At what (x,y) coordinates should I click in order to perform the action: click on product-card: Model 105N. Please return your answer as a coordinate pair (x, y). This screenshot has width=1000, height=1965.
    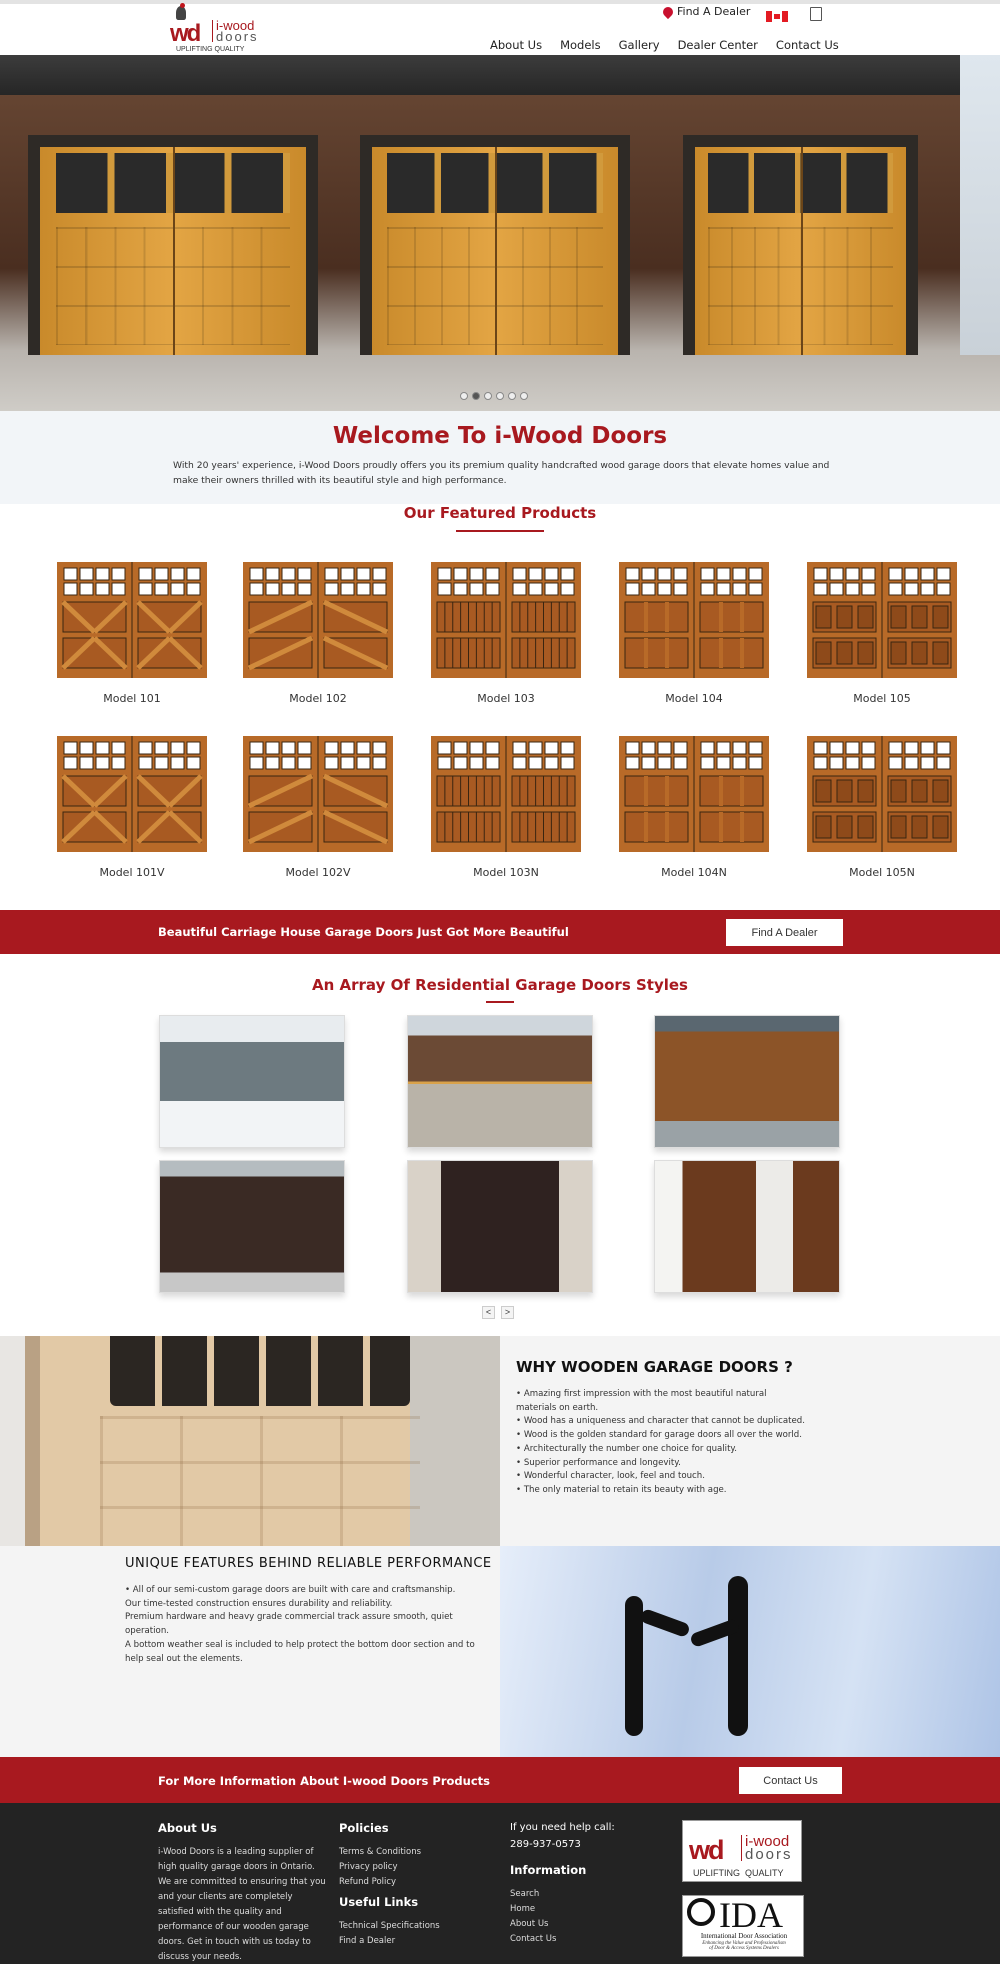
    Looking at the image, I should click on (882, 807).